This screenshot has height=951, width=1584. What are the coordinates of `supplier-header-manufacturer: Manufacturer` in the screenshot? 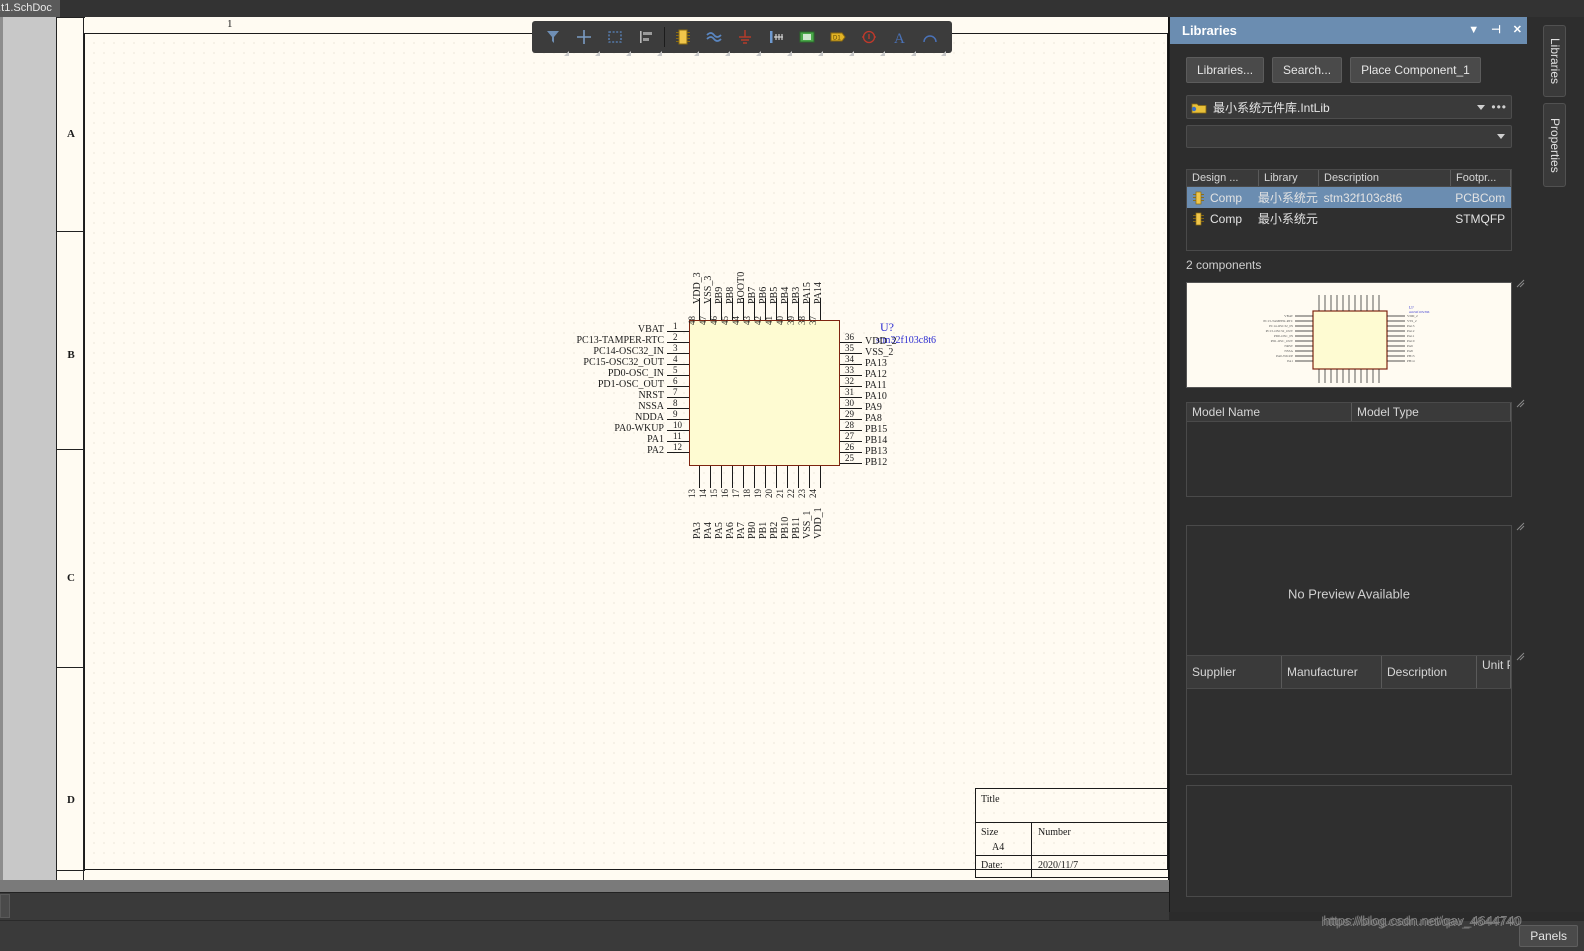 It's located at (1332, 672).